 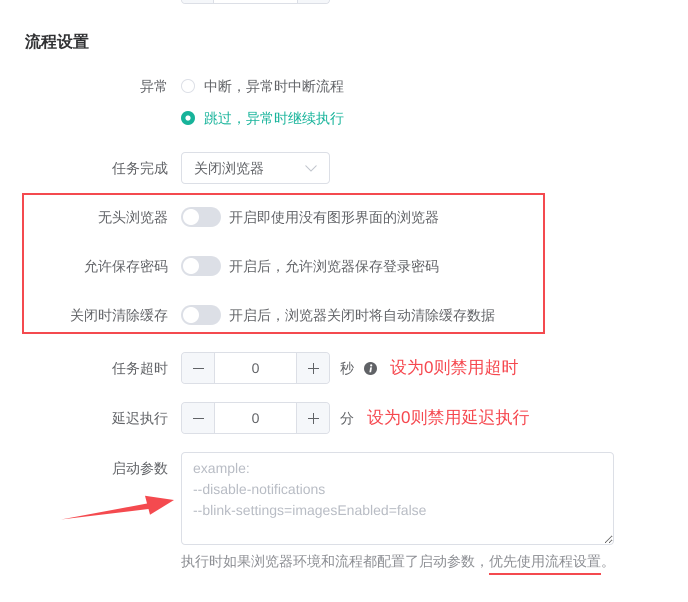 I want to click on hint-text: 执行时如果浏览器环境和流程都配置了启动参数，优先使用流程设置。, so click(x=398, y=563).